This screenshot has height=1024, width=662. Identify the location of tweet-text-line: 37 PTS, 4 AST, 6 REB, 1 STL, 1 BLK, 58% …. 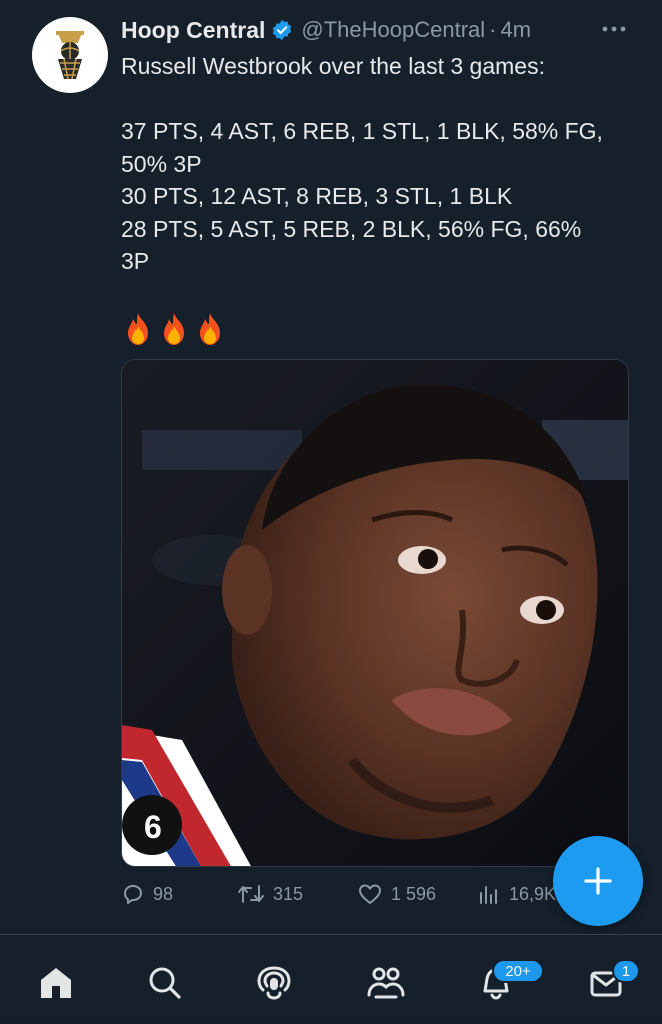
(362, 131).